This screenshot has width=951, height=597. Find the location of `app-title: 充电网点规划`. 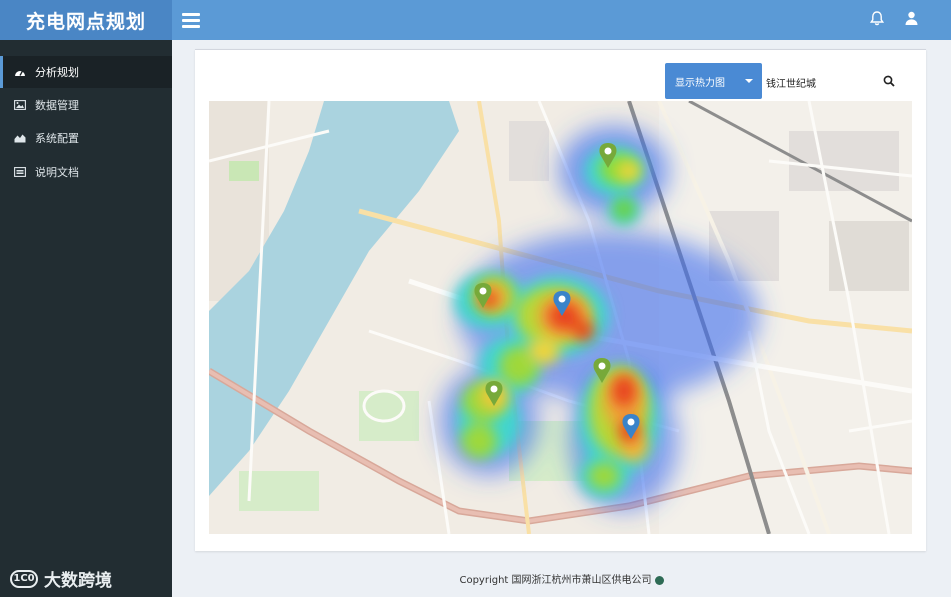

app-title: 充电网点规划 is located at coordinates (86, 20).